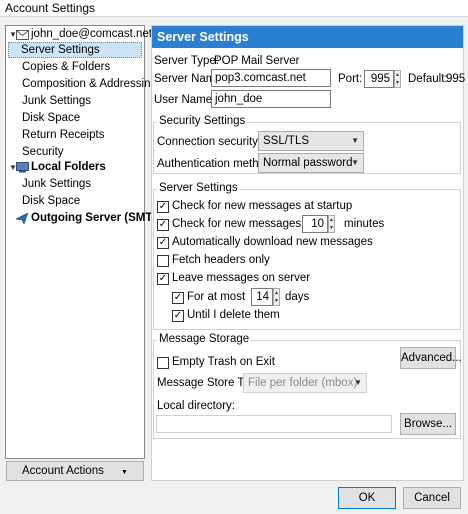 This screenshot has width=468, height=514. Describe the element at coordinates (432, 498) in the screenshot. I see `cancel-button: Cancel` at that location.